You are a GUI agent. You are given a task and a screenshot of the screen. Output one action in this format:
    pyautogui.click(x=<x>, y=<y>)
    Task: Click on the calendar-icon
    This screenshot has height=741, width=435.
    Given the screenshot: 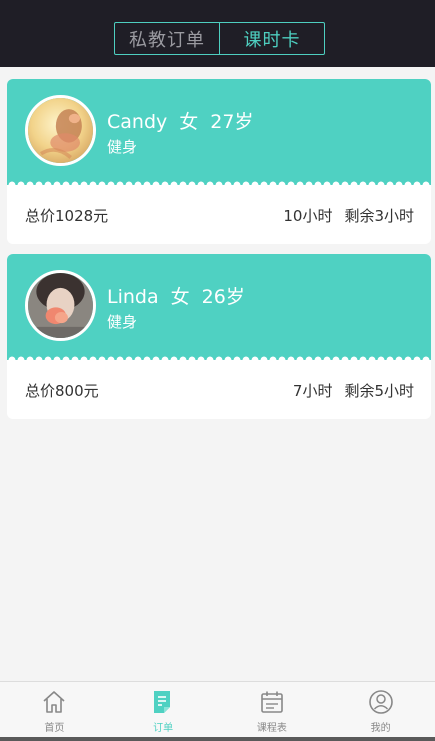 What is the action you would take?
    pyautogui.click(x=272, y=702)
    